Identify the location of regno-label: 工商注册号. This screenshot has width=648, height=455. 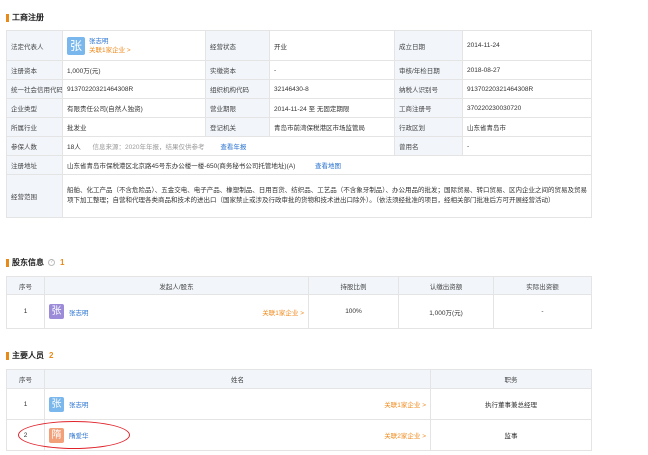
(428, 108).